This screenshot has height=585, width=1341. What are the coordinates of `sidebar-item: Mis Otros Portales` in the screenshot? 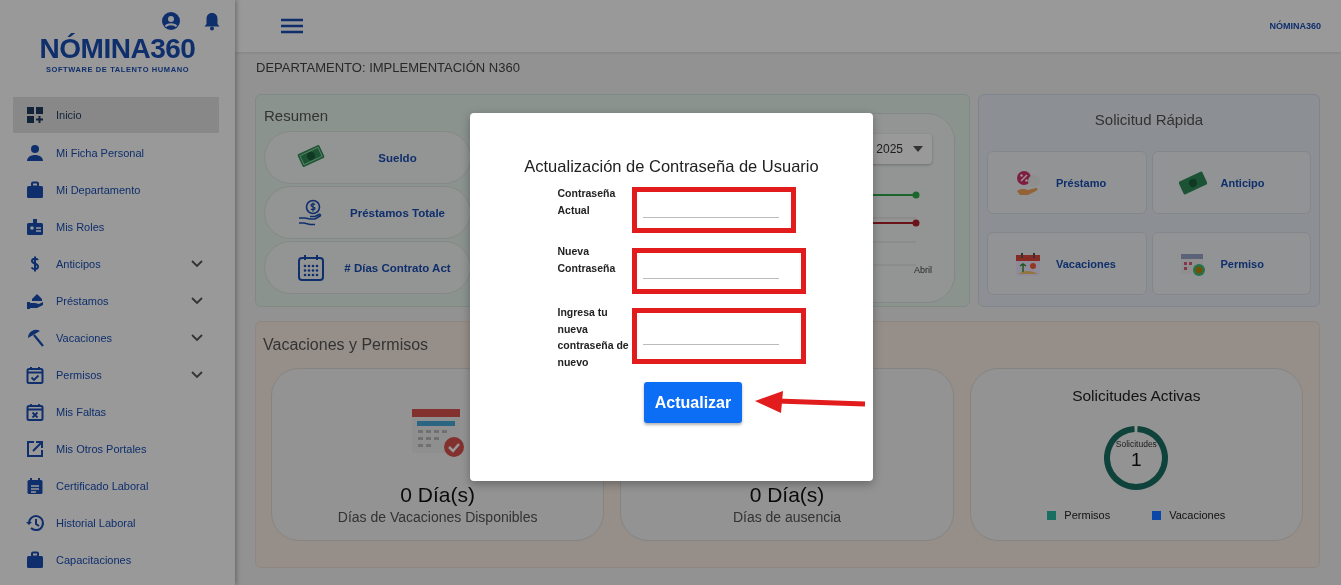 It's located at (116, 448).